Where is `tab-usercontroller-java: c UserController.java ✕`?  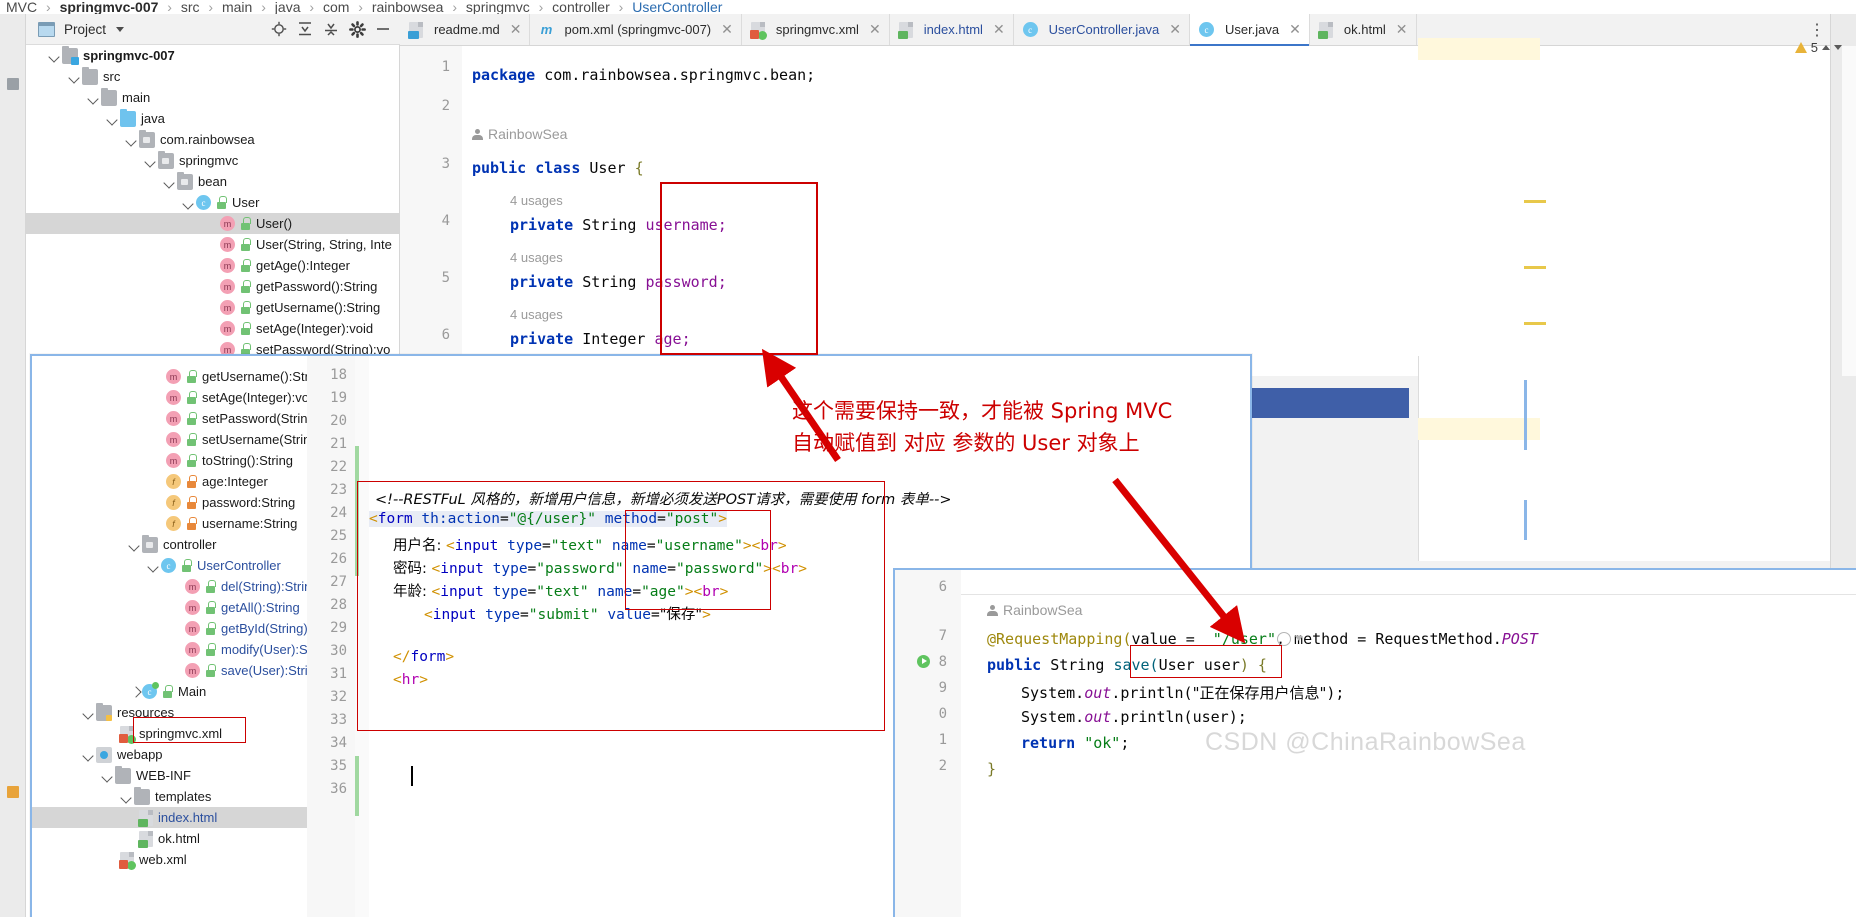 tab-usercontroller-java: c UserController.java ✕ is located at coordinates (1101, 29).